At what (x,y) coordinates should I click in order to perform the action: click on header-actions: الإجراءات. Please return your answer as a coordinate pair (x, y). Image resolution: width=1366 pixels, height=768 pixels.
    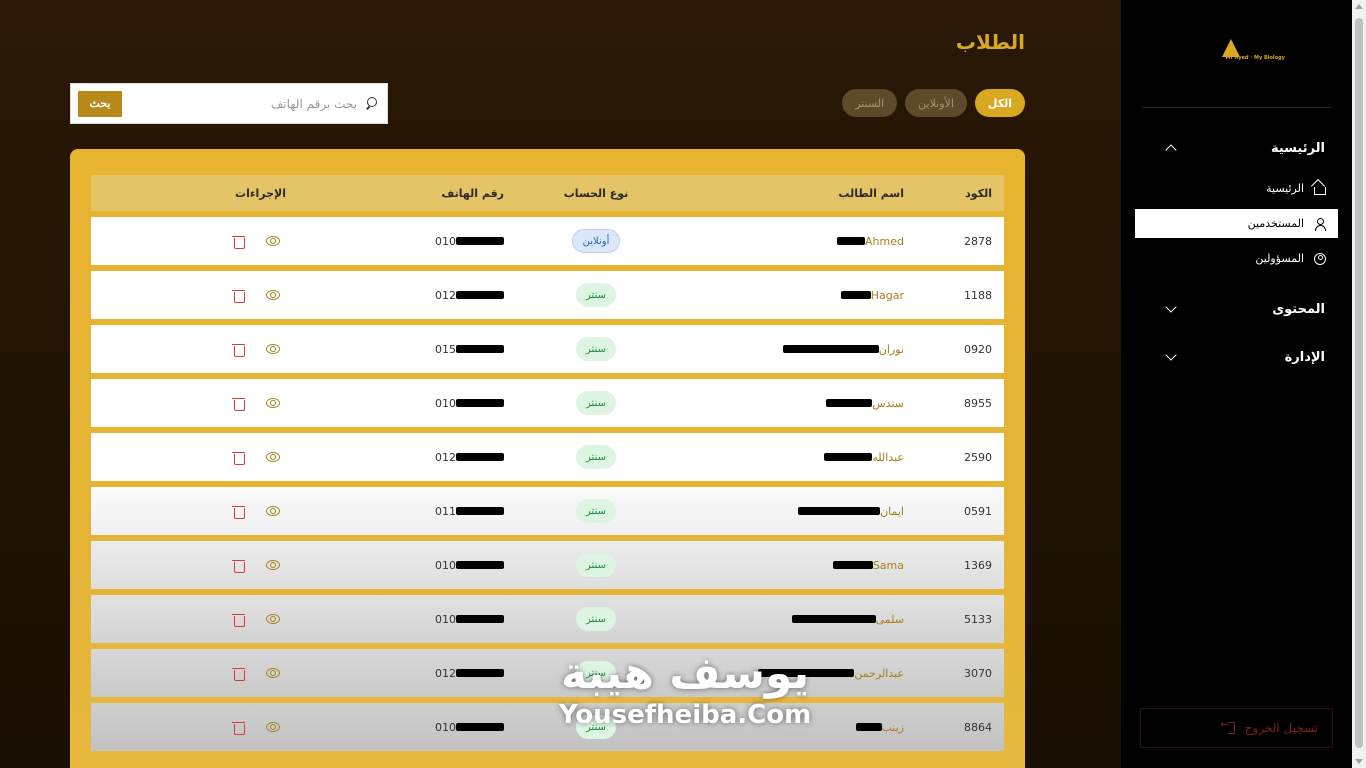
    Looking at the image, I should click on (260, 193).